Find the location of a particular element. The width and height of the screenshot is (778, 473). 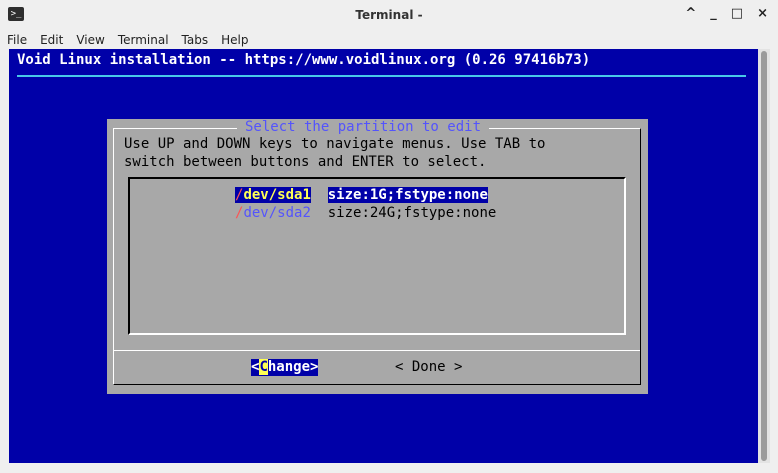

scrollbar-thumb is located at coordinates (764, 256).